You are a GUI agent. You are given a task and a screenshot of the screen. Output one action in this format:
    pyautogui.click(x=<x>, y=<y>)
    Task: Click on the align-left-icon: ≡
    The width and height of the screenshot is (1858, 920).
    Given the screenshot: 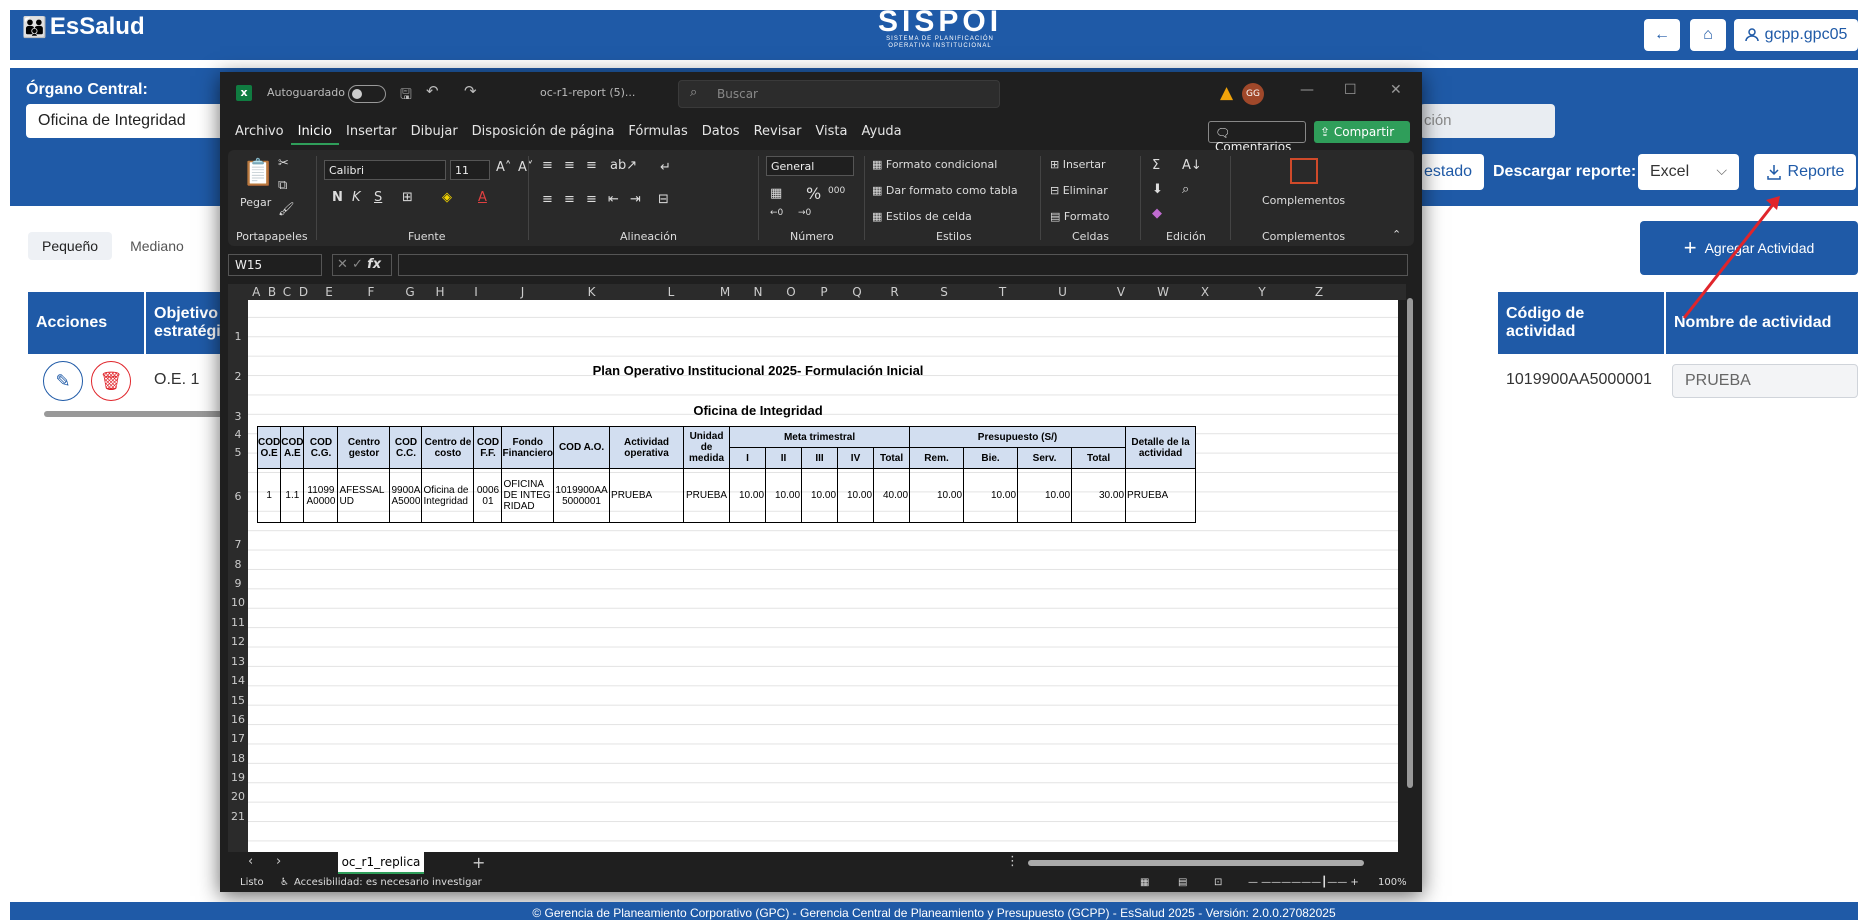 What is the action you would take?
    pyautogui.click(x=547, y=199)
    